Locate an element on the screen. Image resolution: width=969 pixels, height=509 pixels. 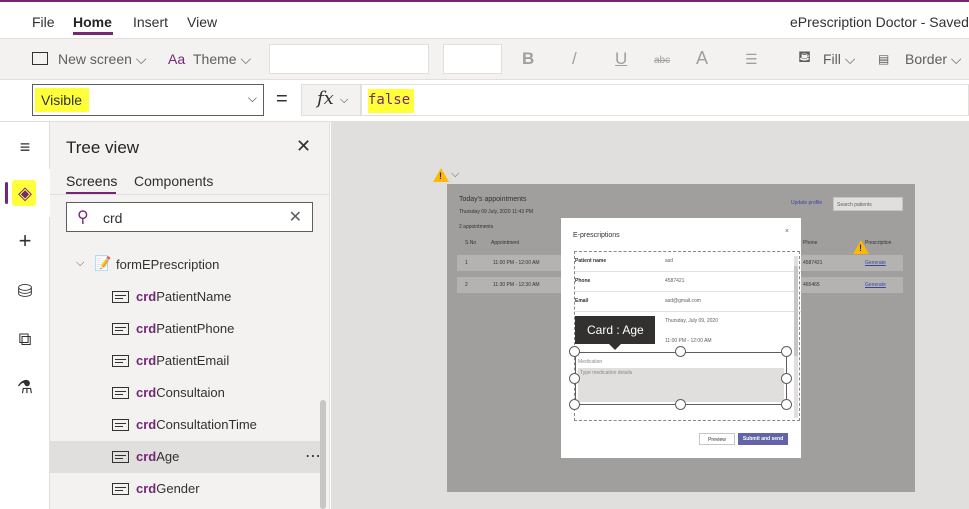
menu-active-underline is located at coordinates (93, 33).